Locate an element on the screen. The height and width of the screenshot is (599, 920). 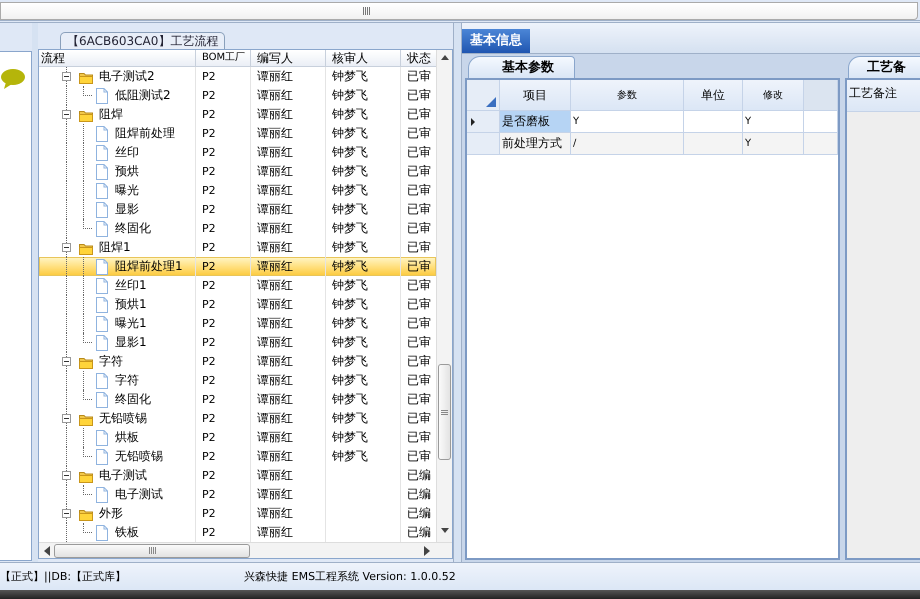
tree-label: 外形 is located at coordinates (111, 513).